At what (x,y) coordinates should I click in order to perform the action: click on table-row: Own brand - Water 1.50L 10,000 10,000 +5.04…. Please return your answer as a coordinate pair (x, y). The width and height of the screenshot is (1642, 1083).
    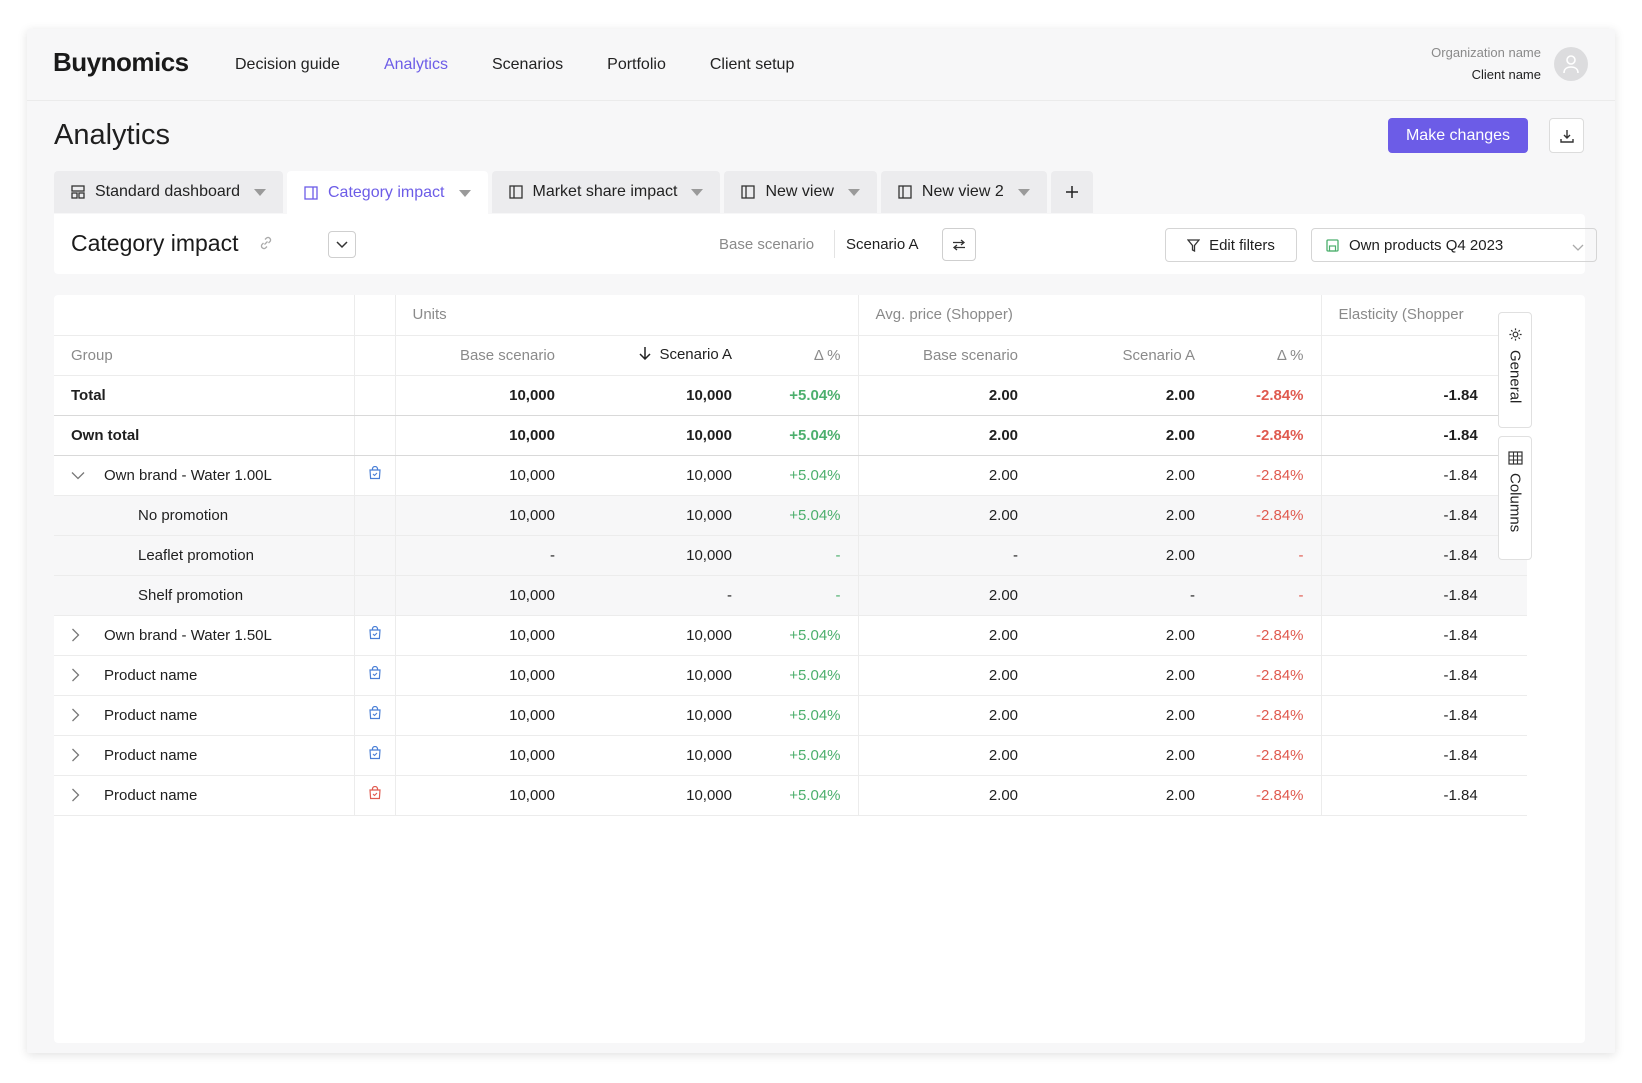
    Looking at the image, I should click on (790, 635).